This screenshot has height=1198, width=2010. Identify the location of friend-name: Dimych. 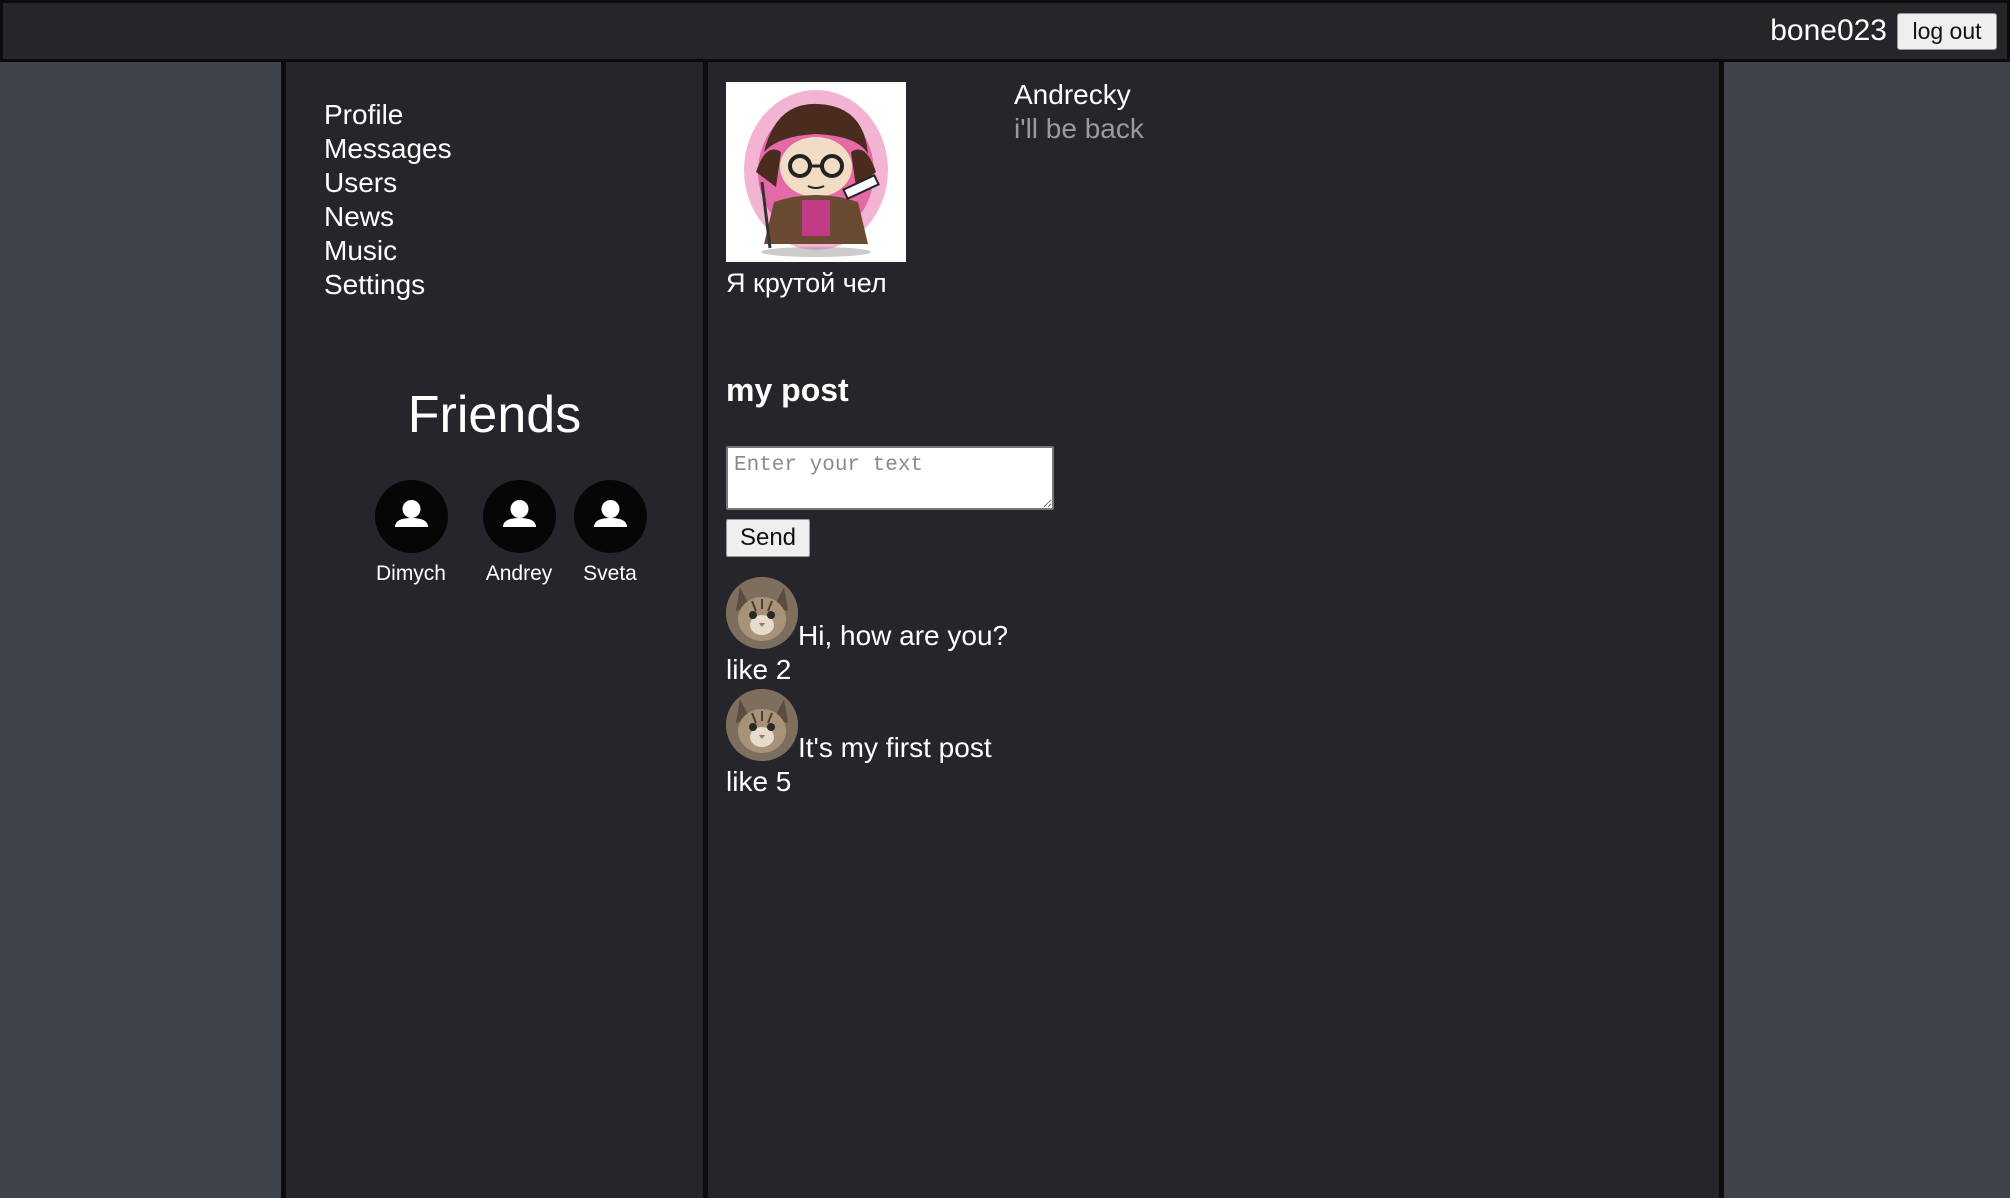
(410, 573).